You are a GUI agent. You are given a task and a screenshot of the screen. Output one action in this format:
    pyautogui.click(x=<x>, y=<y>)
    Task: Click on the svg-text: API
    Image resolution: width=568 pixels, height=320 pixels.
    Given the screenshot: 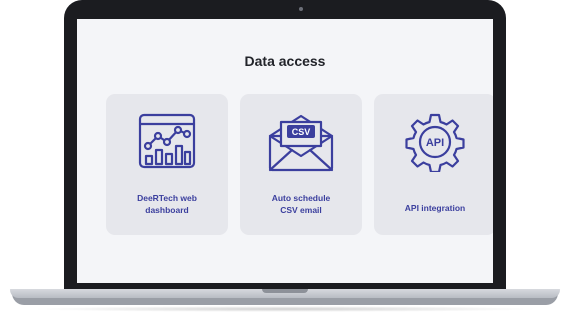 What is the action you would take?
    pyautogui.click(x=435, y=143)
    